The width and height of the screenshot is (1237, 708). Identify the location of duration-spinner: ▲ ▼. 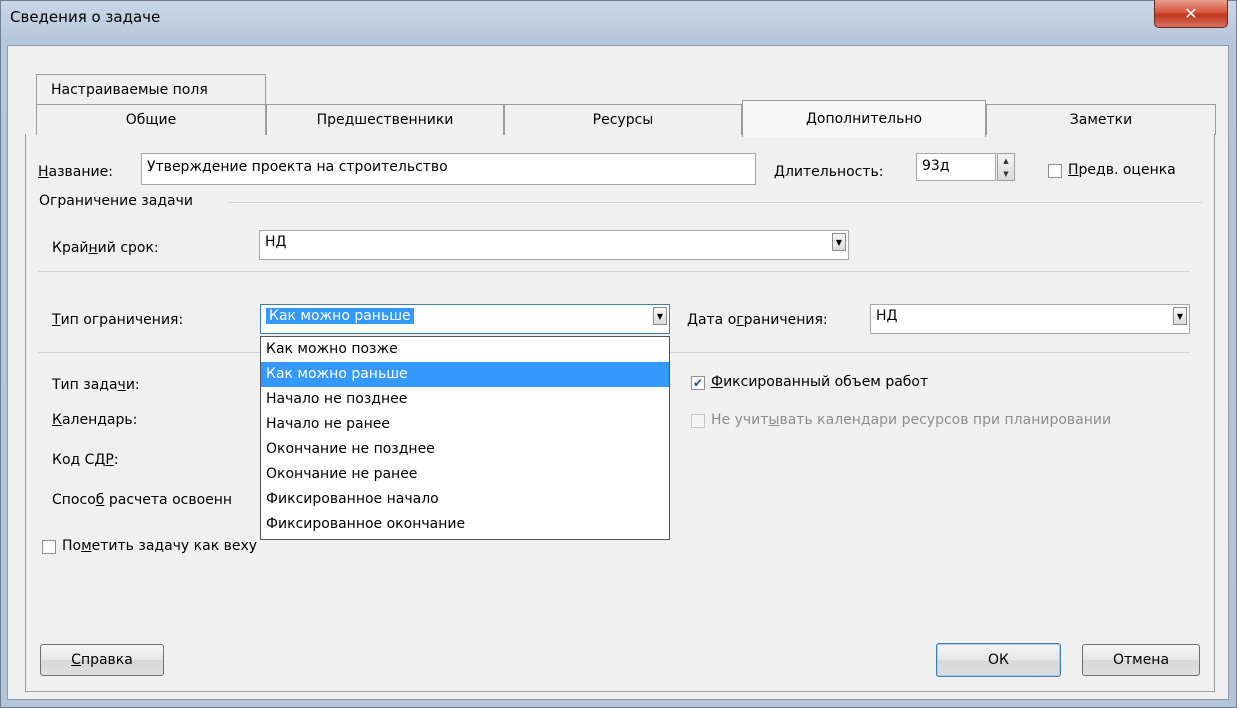
(1006, 167).